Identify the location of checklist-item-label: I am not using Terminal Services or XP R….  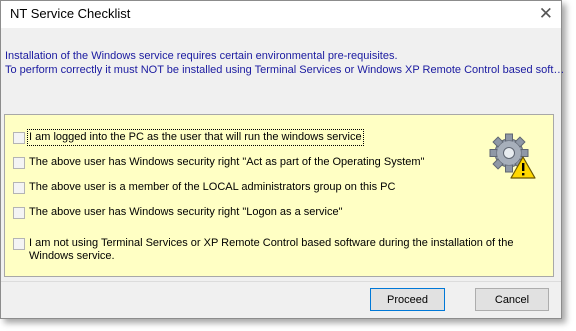
(274, 250).